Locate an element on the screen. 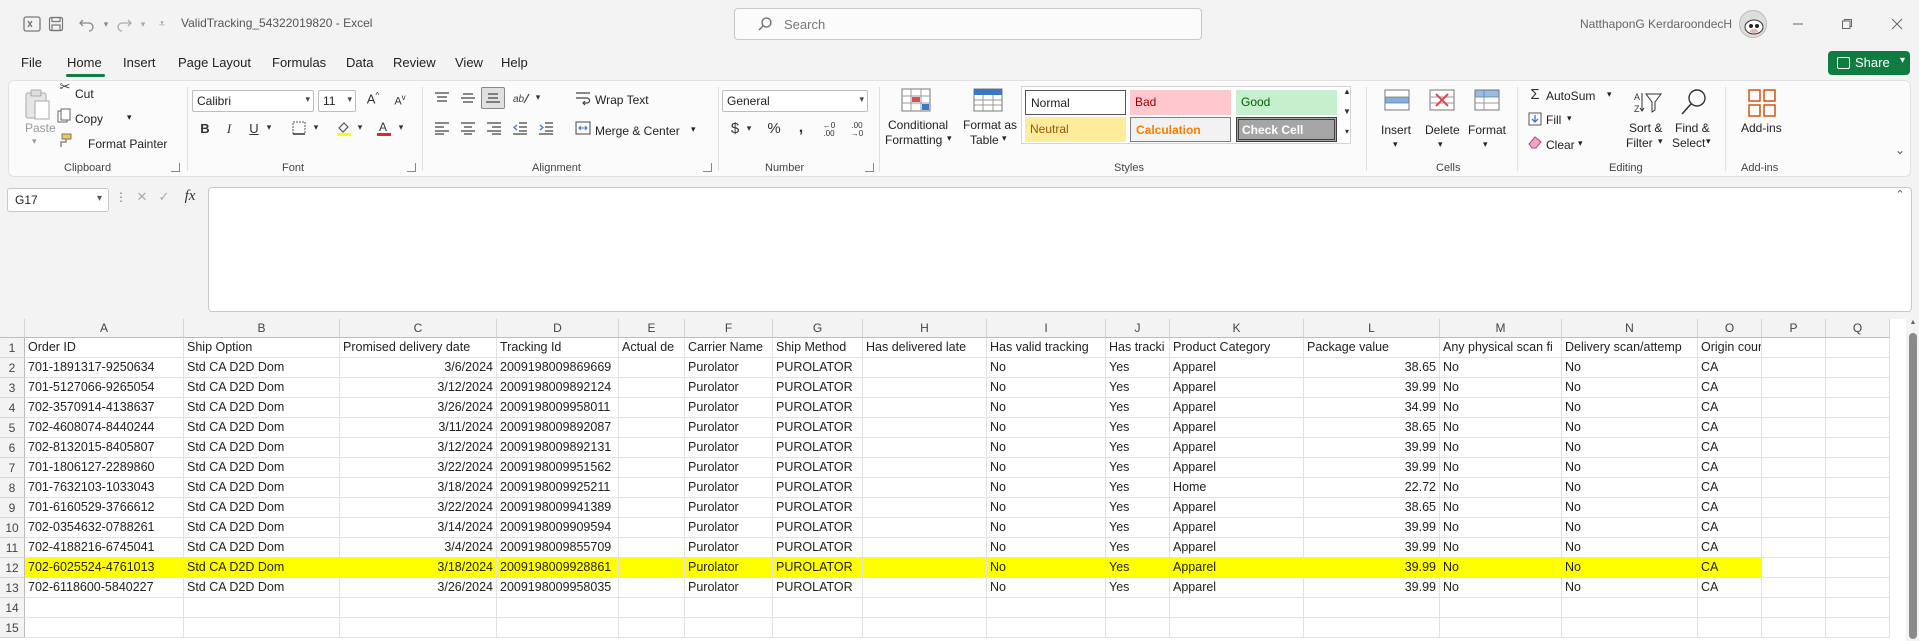  row-header: 13 is located at coordinates (12, 588).